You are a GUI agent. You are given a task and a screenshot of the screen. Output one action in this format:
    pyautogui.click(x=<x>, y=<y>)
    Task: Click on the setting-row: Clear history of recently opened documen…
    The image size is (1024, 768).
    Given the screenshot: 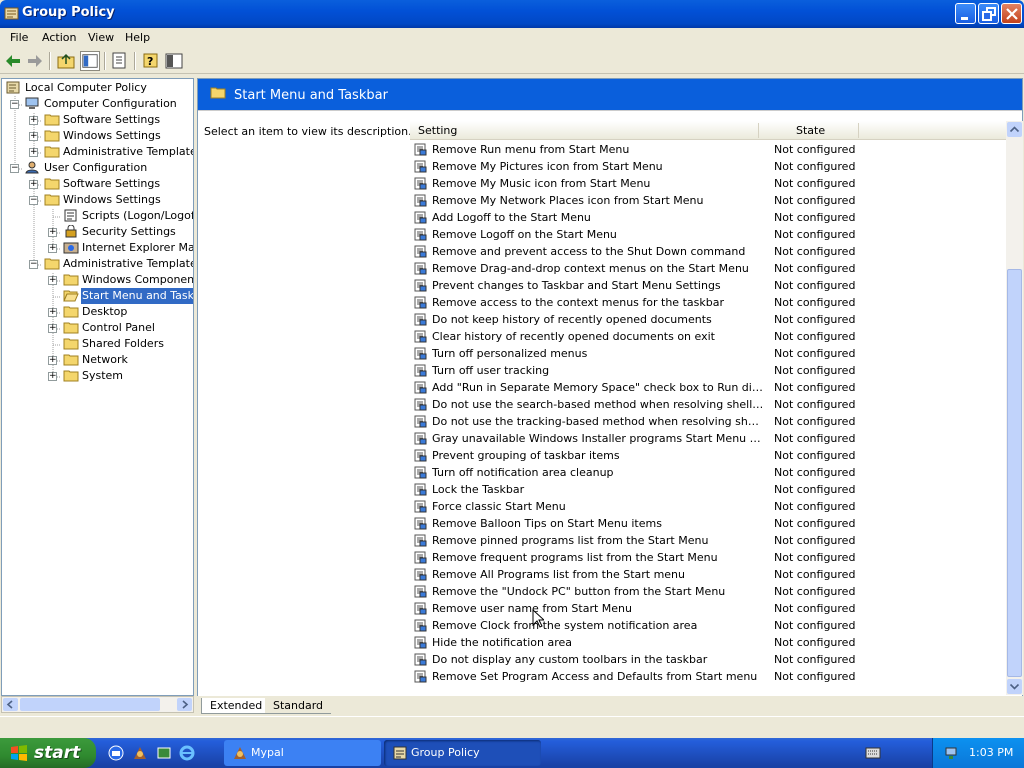 What is the action you would take?
    pyautogui.click(x=708, y=336)
    